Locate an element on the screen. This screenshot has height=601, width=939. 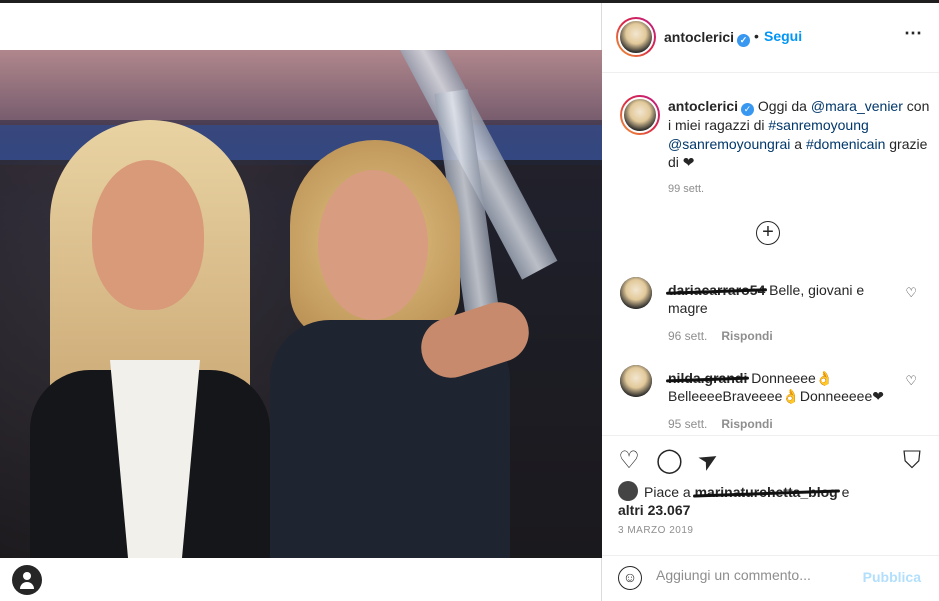
follow-button: Segui is located at coordinates (783, 36).